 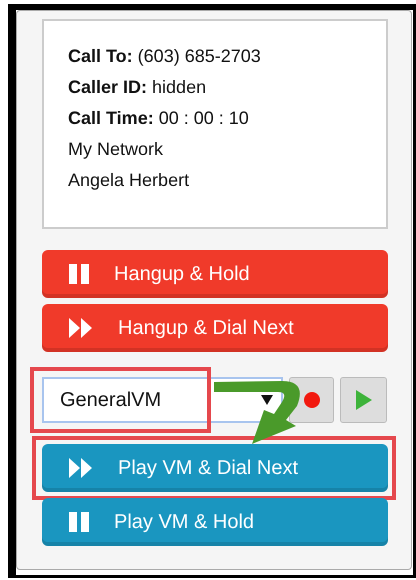 I want to click on call-info-text: Call Time: 00 : 00 : 10, so click(x=158, y=118).